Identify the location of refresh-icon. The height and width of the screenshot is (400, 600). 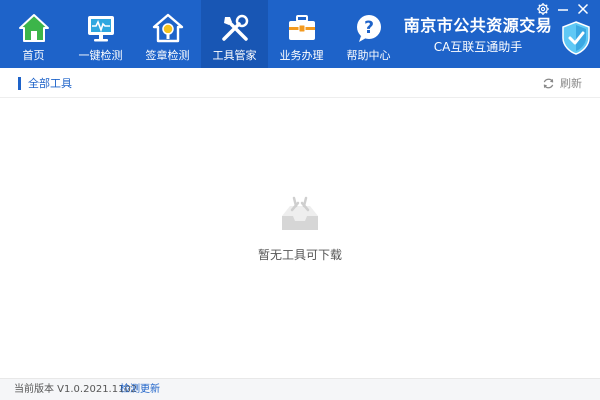
(548, 83).